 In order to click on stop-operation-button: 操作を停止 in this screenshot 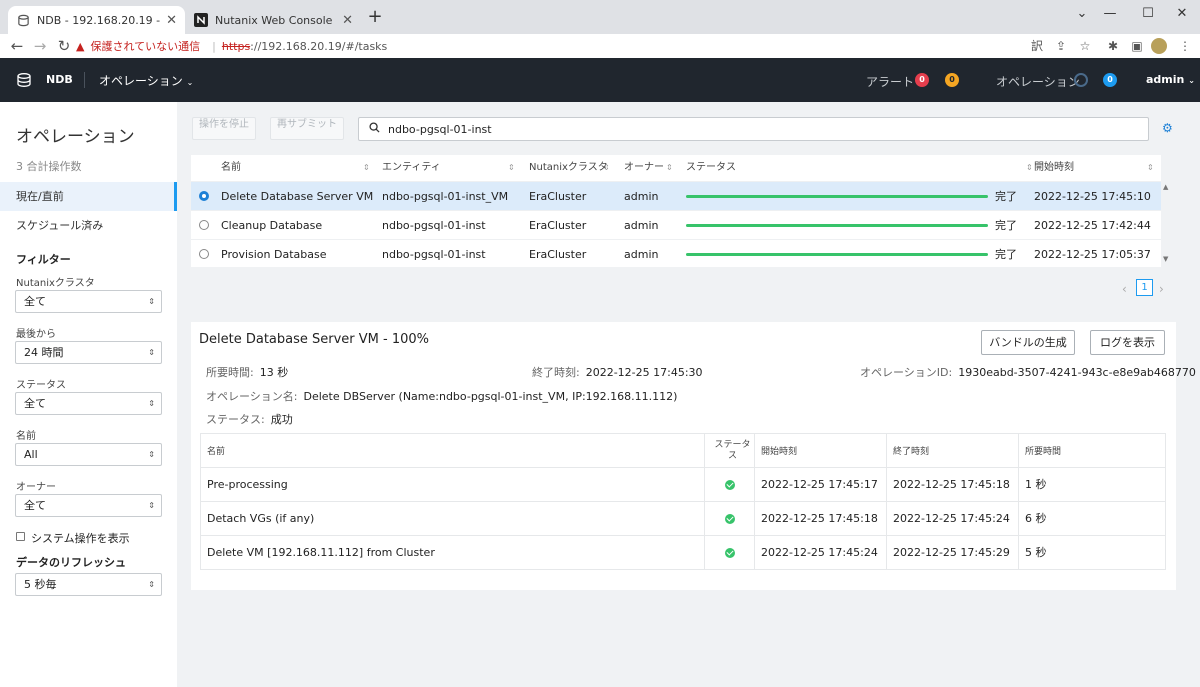, I will do `click(224, 128)`.